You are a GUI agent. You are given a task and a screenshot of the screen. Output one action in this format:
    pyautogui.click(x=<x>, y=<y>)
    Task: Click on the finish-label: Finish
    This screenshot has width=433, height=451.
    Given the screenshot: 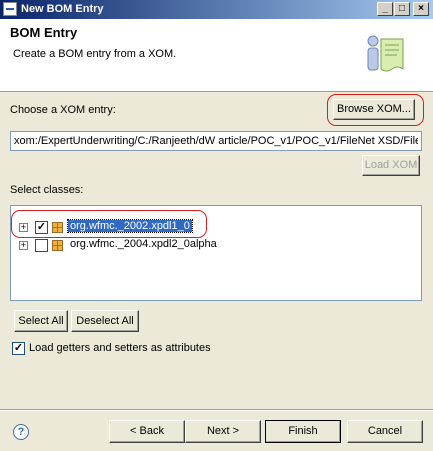 What is the action you would take?
    pyautogui.click(x=303, y=431)
    